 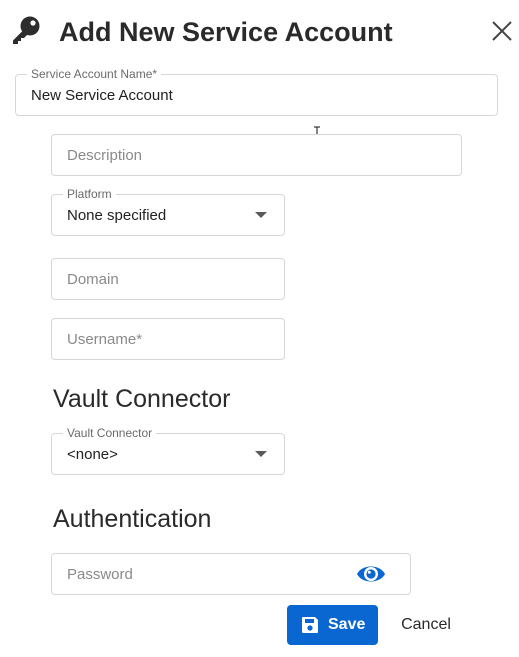 What do you see at coordinates (142, 399) in the screenshot?
I see `vault-connector-heading: Vault Connector` at bounding box center [142, 399].